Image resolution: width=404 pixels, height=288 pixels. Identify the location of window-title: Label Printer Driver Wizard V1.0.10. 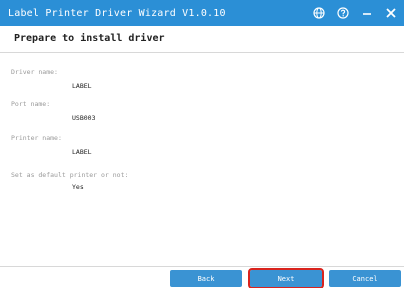
(117, 13).